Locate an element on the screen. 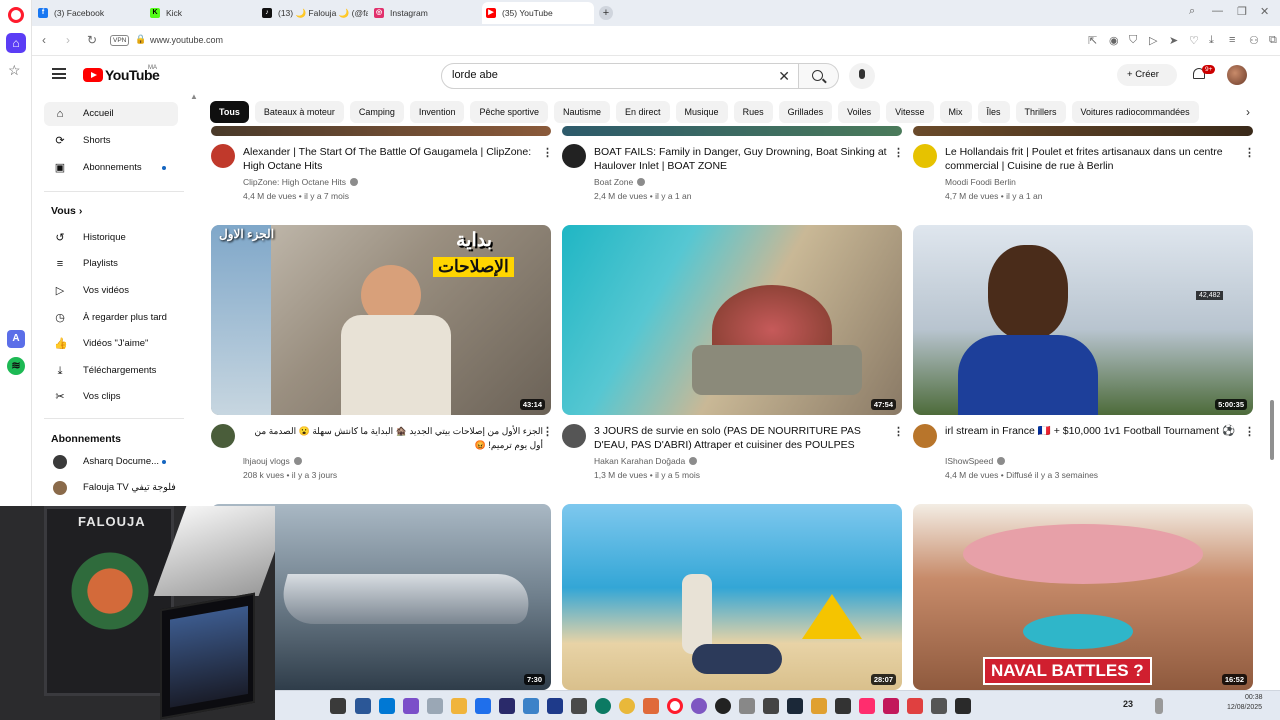  brave-icon is located at coordinates (651, 706).